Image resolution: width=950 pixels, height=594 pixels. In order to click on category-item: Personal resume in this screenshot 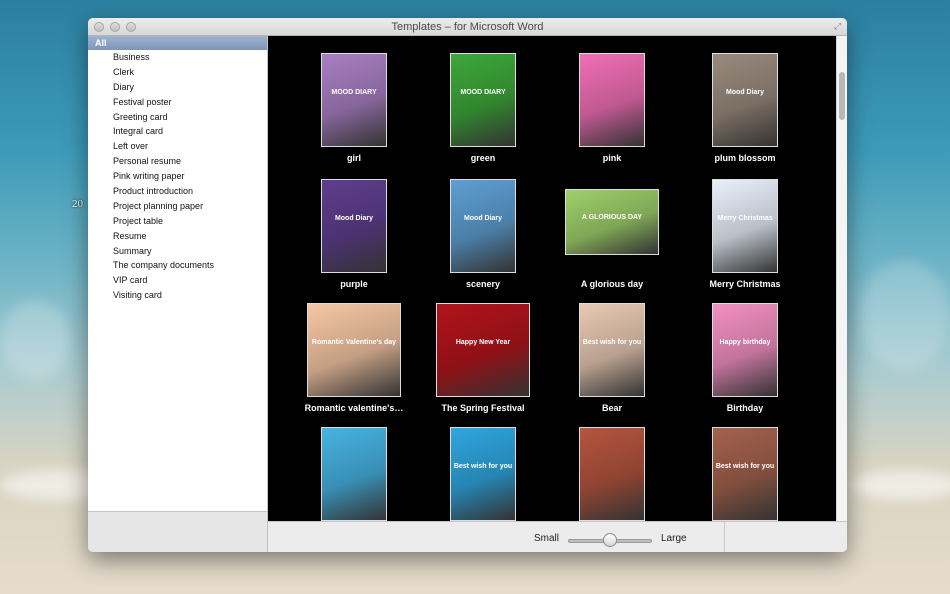, I will do `click(177, 161)`.